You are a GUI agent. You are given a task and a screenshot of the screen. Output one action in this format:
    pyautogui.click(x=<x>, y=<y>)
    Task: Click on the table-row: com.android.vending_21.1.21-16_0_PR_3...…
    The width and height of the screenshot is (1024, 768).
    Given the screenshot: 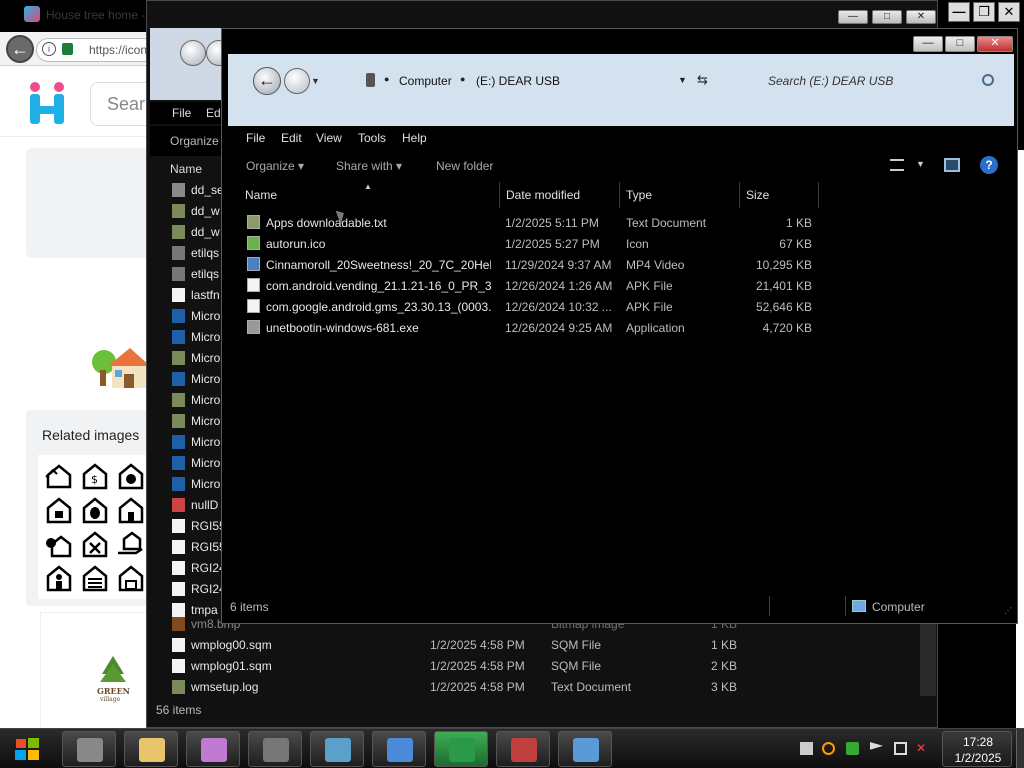 What is the action you would take?
    pyautogui.click(x=533, y=285)
    